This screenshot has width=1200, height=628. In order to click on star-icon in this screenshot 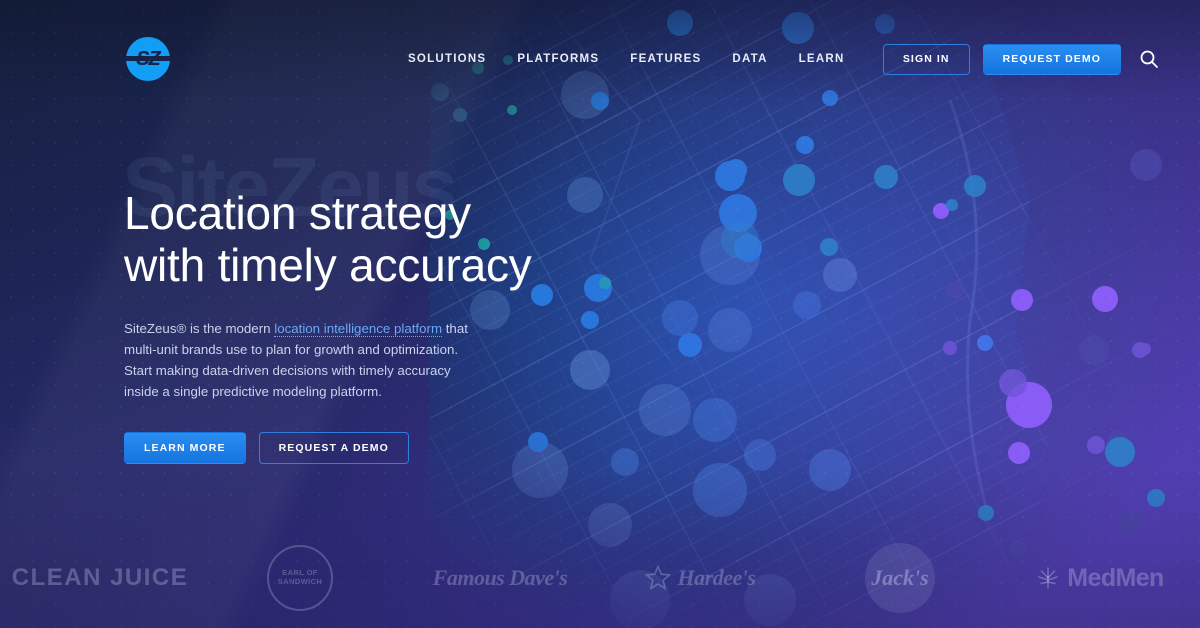, I will do `click(657, 578)`.